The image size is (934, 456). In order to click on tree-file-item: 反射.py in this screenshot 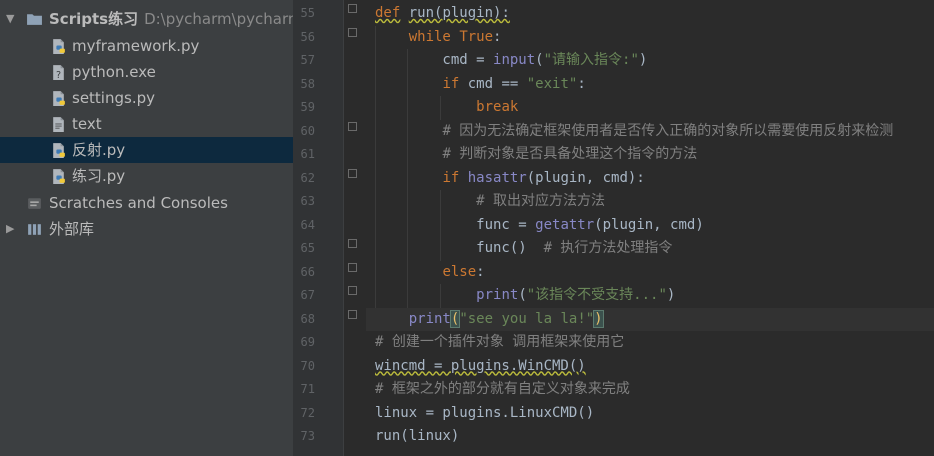, I will do `click(146, 150)`.